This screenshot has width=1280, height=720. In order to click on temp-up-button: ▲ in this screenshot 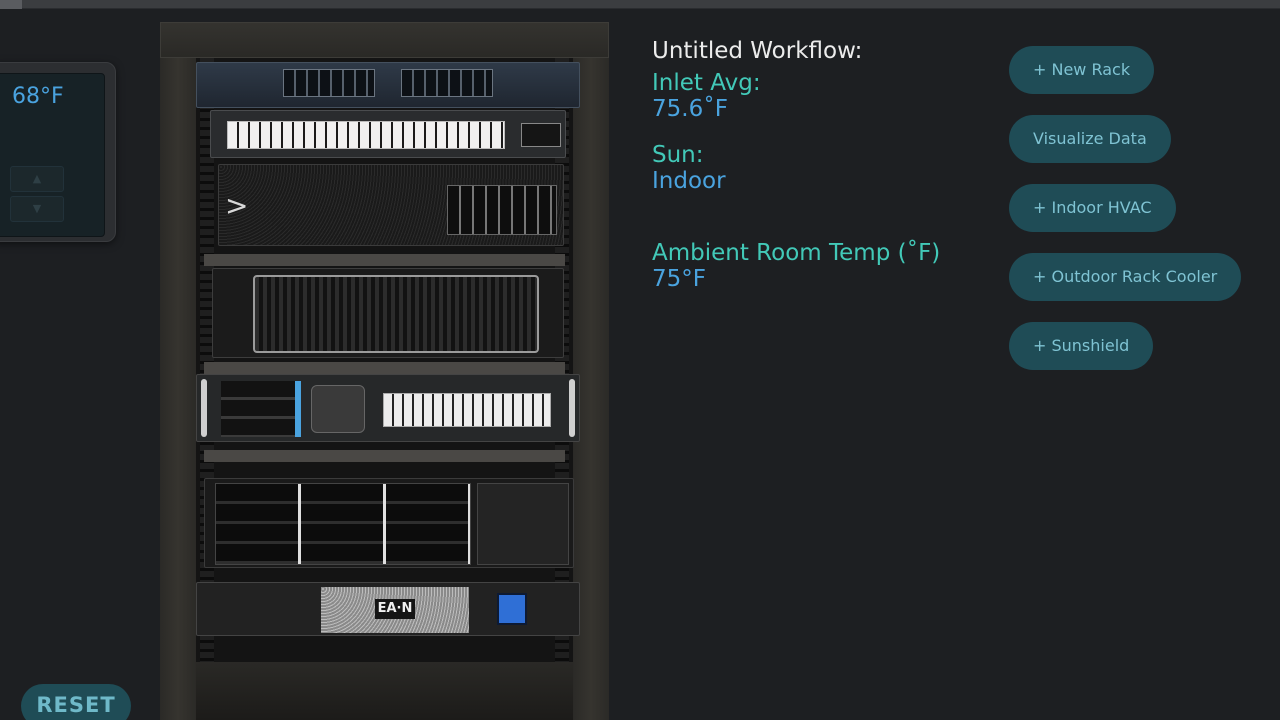, I will do `click(37, 179)`.